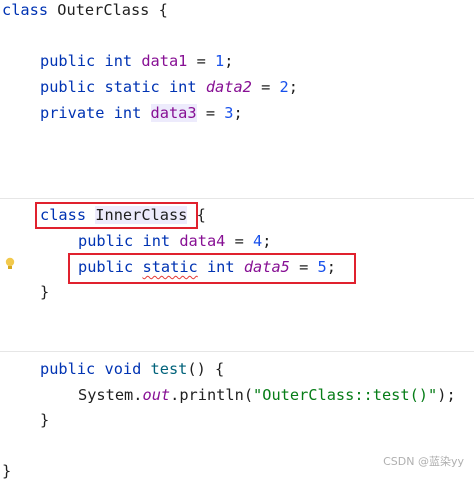 The width and height of the screenshot is (474, 481). I want to click on code-line-data2: public static int data2 = 2;, so click(169, 87).